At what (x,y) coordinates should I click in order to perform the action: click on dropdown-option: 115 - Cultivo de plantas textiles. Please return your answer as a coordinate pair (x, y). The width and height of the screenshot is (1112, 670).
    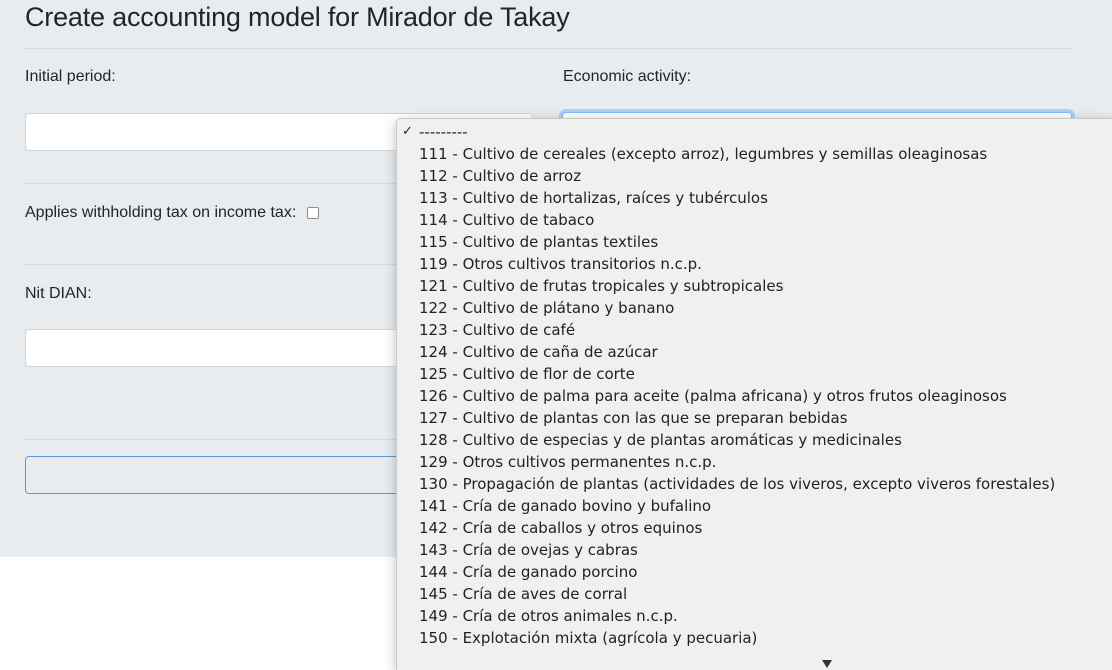
    Looking at the image, I should click on (754, 242).